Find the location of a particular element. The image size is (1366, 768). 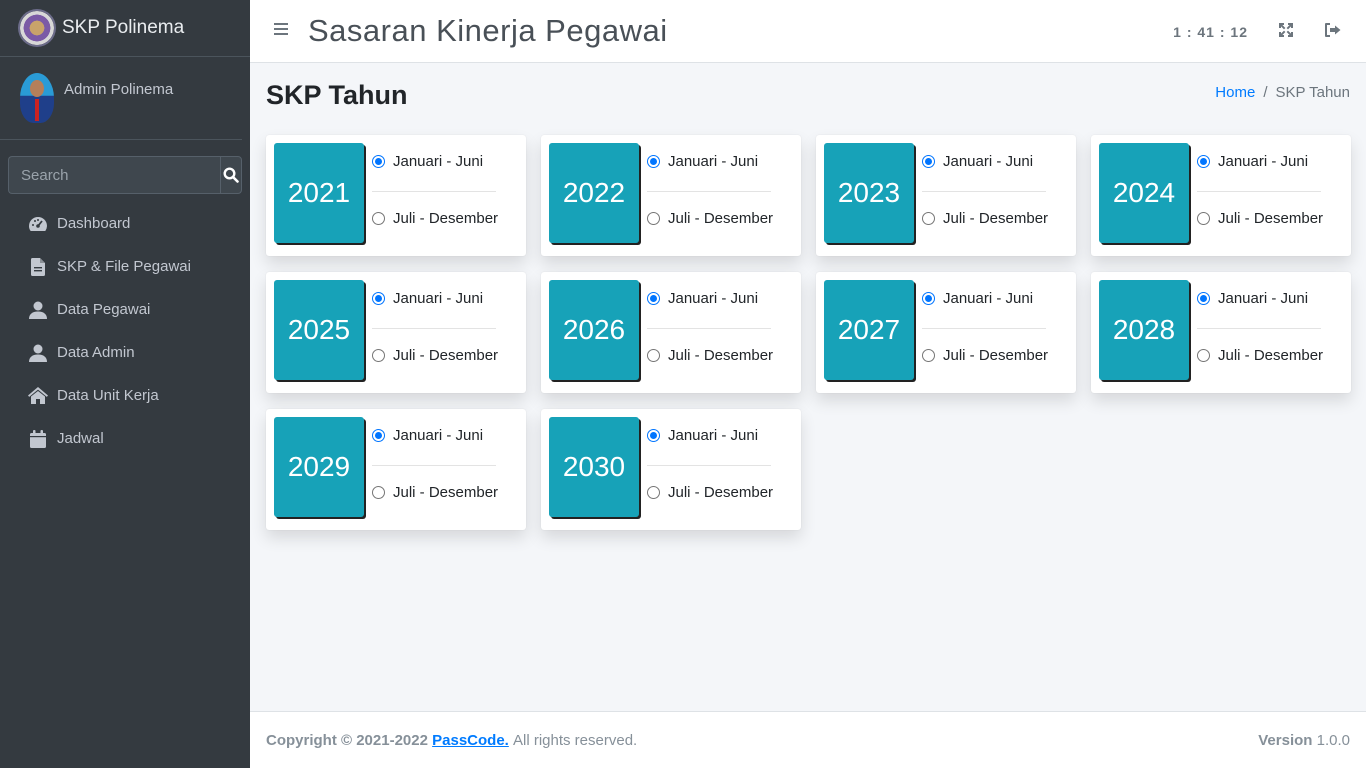

sidebar-item-data-admin: Data Admin is located at coordinates (125, 352).